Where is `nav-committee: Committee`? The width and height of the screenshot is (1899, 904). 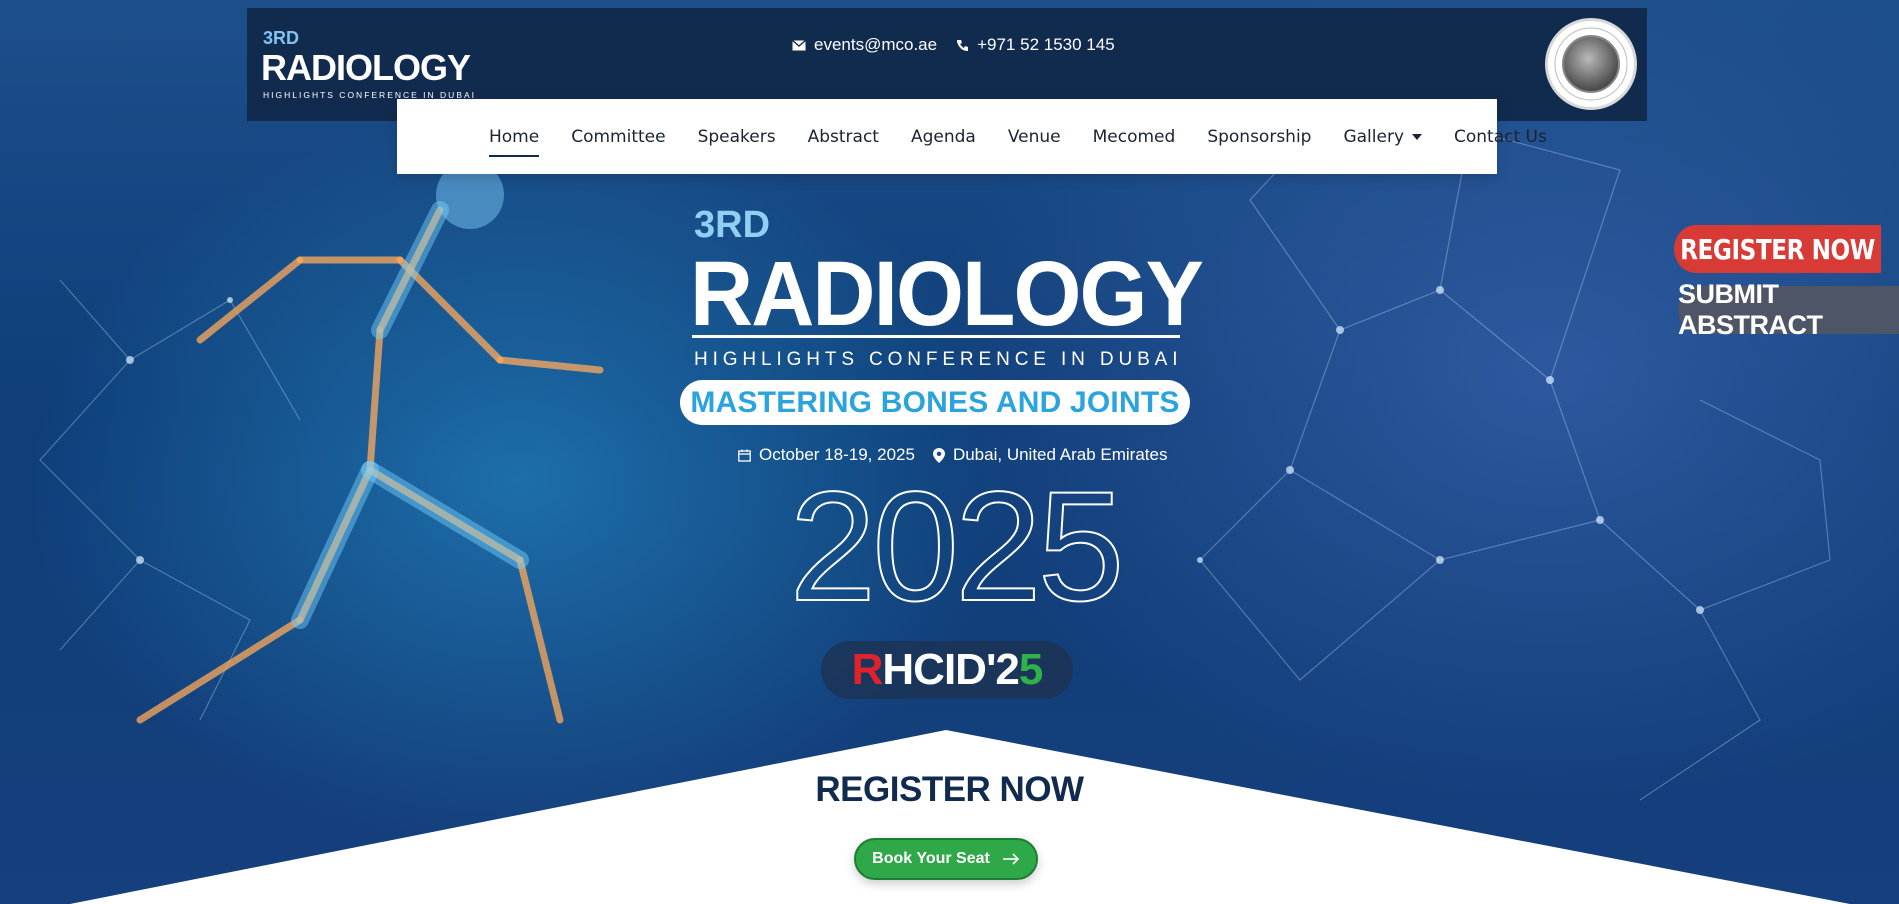
nav-committee: Committee is located at coordinates (618, 137).